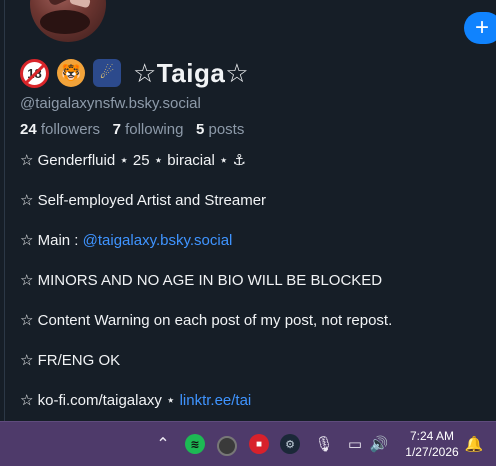 The image size is (496, 466). What do you see at coordinates (70, 360) in the screenshot?
I see `bio-line: ☆ FR/ENG OK` at bounding box center [70, 360].